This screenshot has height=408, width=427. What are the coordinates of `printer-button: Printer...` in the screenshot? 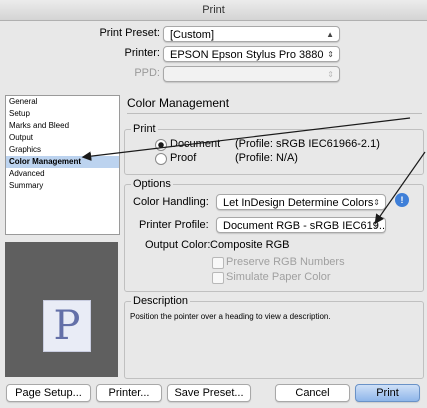 It's located at (129, 393).